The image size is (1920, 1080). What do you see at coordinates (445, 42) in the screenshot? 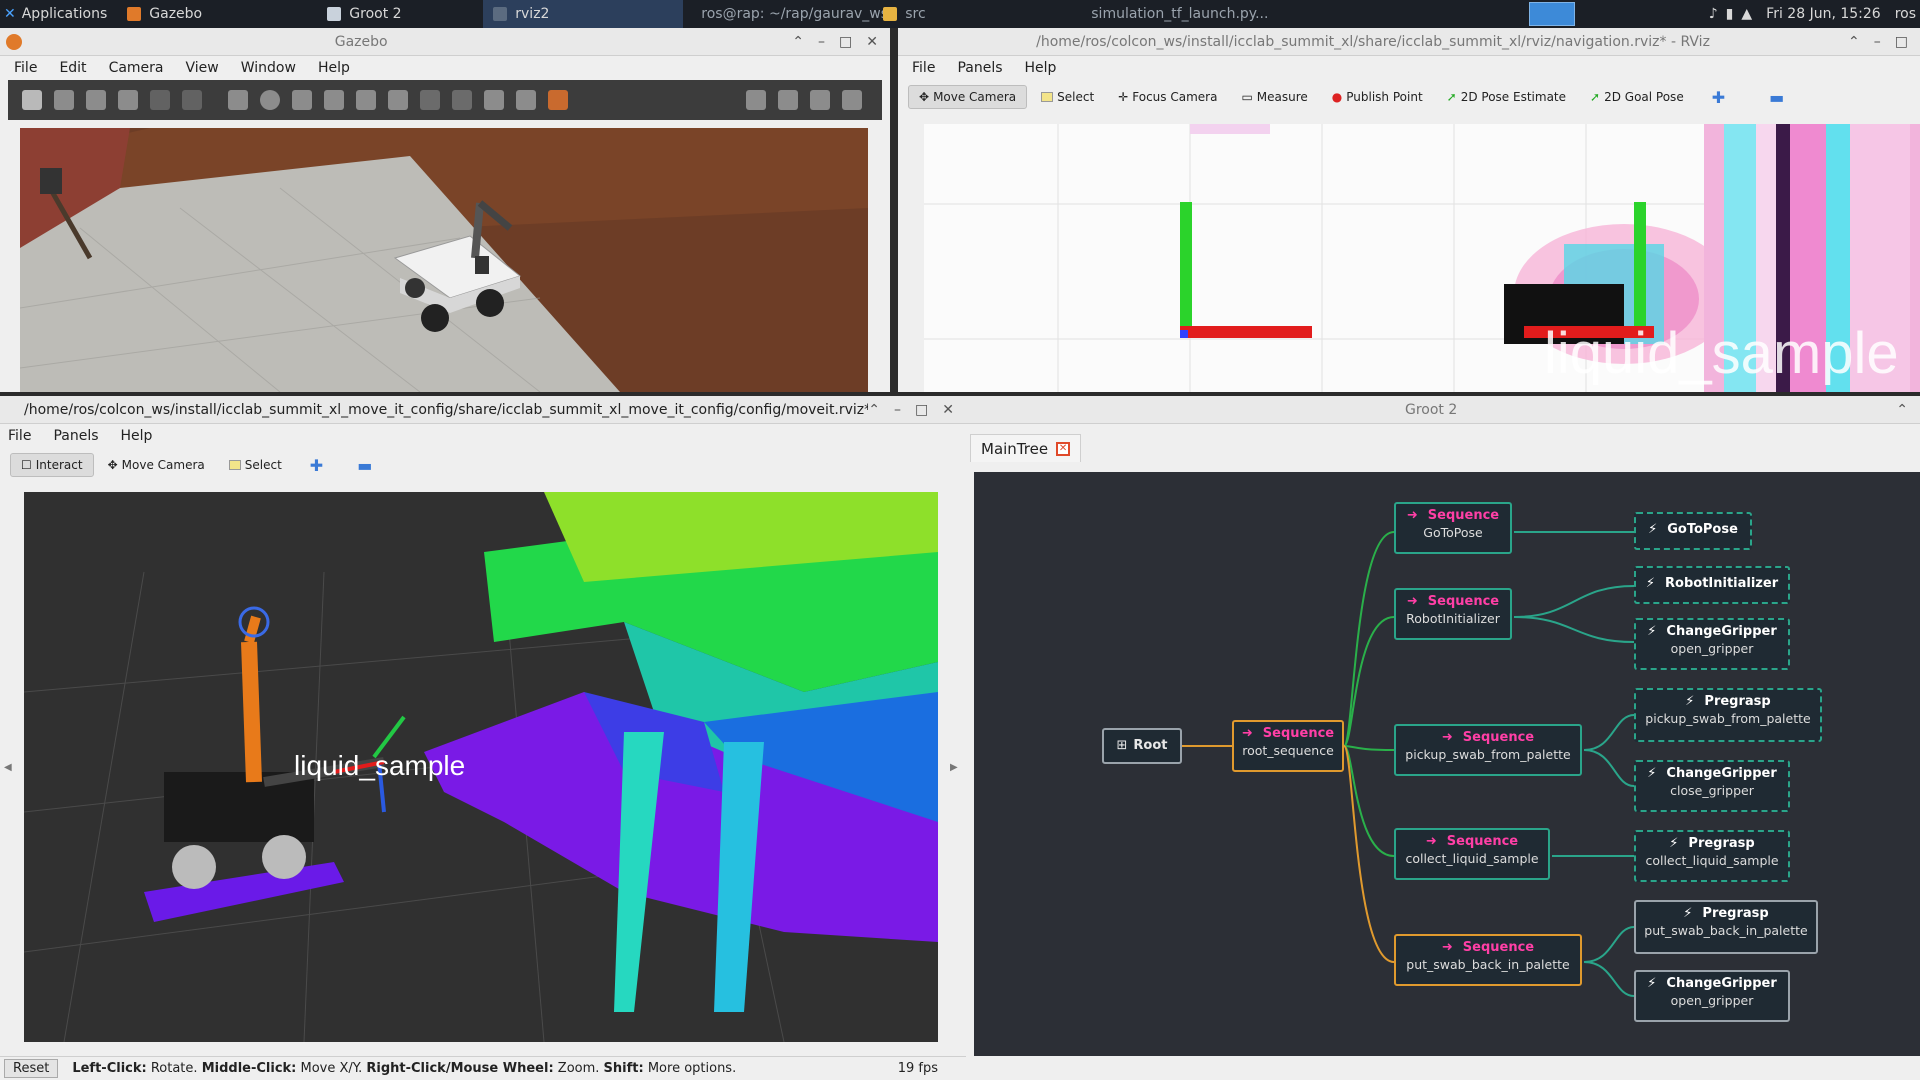
I see `gazebo-titlebar: Gazebo ⌃ – □ ✕` at bounding box center [445, 42].